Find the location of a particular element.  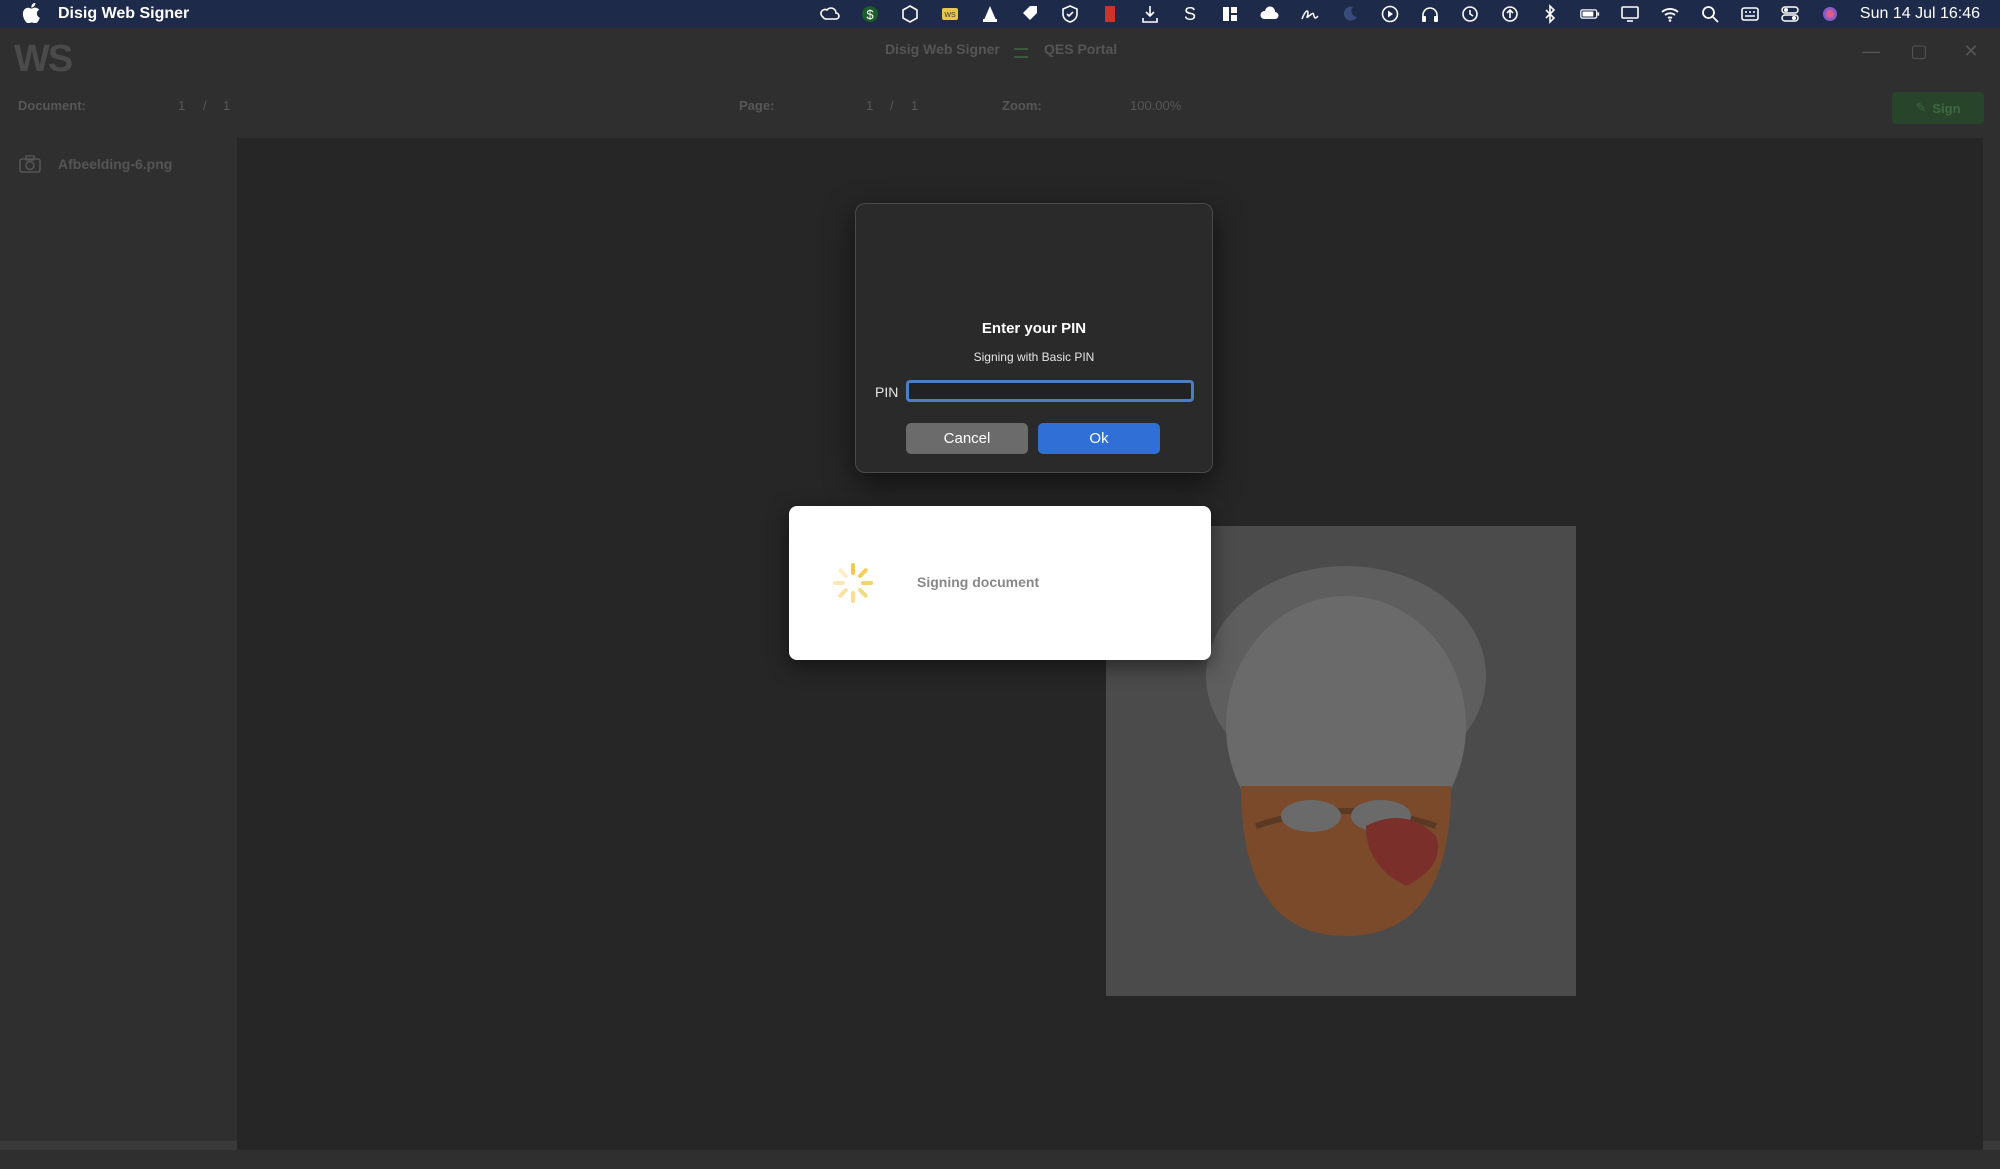

cancel-button: Cancel is located at coordinates (967, 438).